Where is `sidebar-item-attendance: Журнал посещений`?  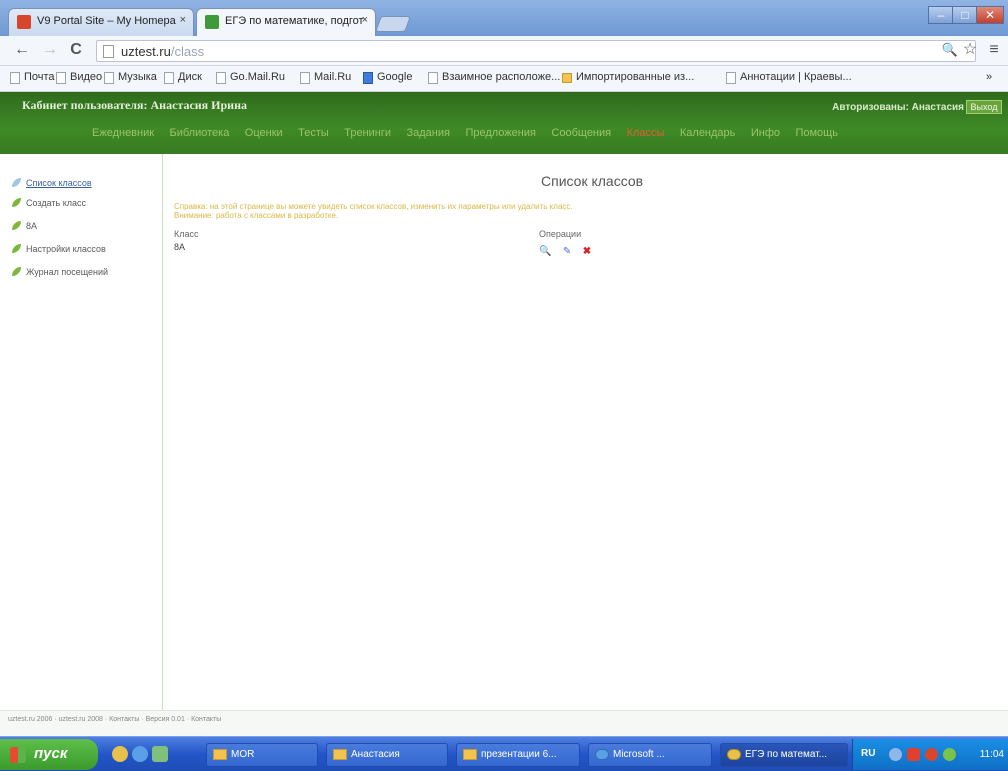 sidebar-item-attendance: Журнал посещений is located at coordinates (60, 272).